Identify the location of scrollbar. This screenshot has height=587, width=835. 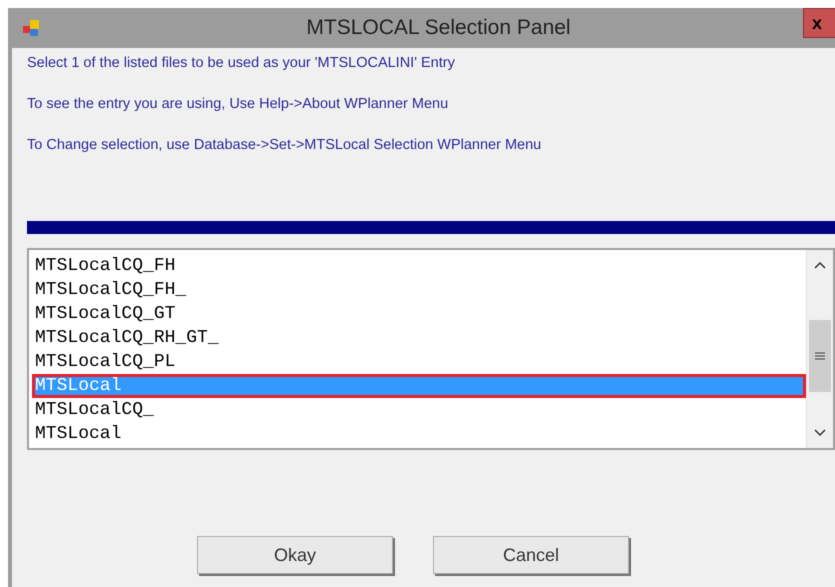
(819, 349).